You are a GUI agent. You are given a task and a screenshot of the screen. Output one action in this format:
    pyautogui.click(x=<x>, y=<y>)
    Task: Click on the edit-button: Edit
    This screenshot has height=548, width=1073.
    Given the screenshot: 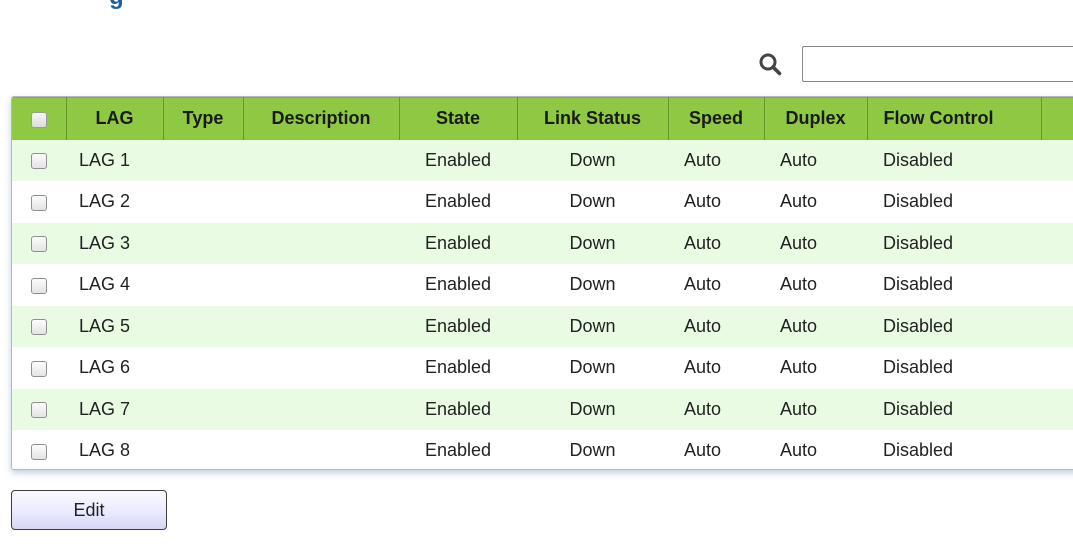 What is the action you would take?
    pyautogui.click(x=89, y=510)
    